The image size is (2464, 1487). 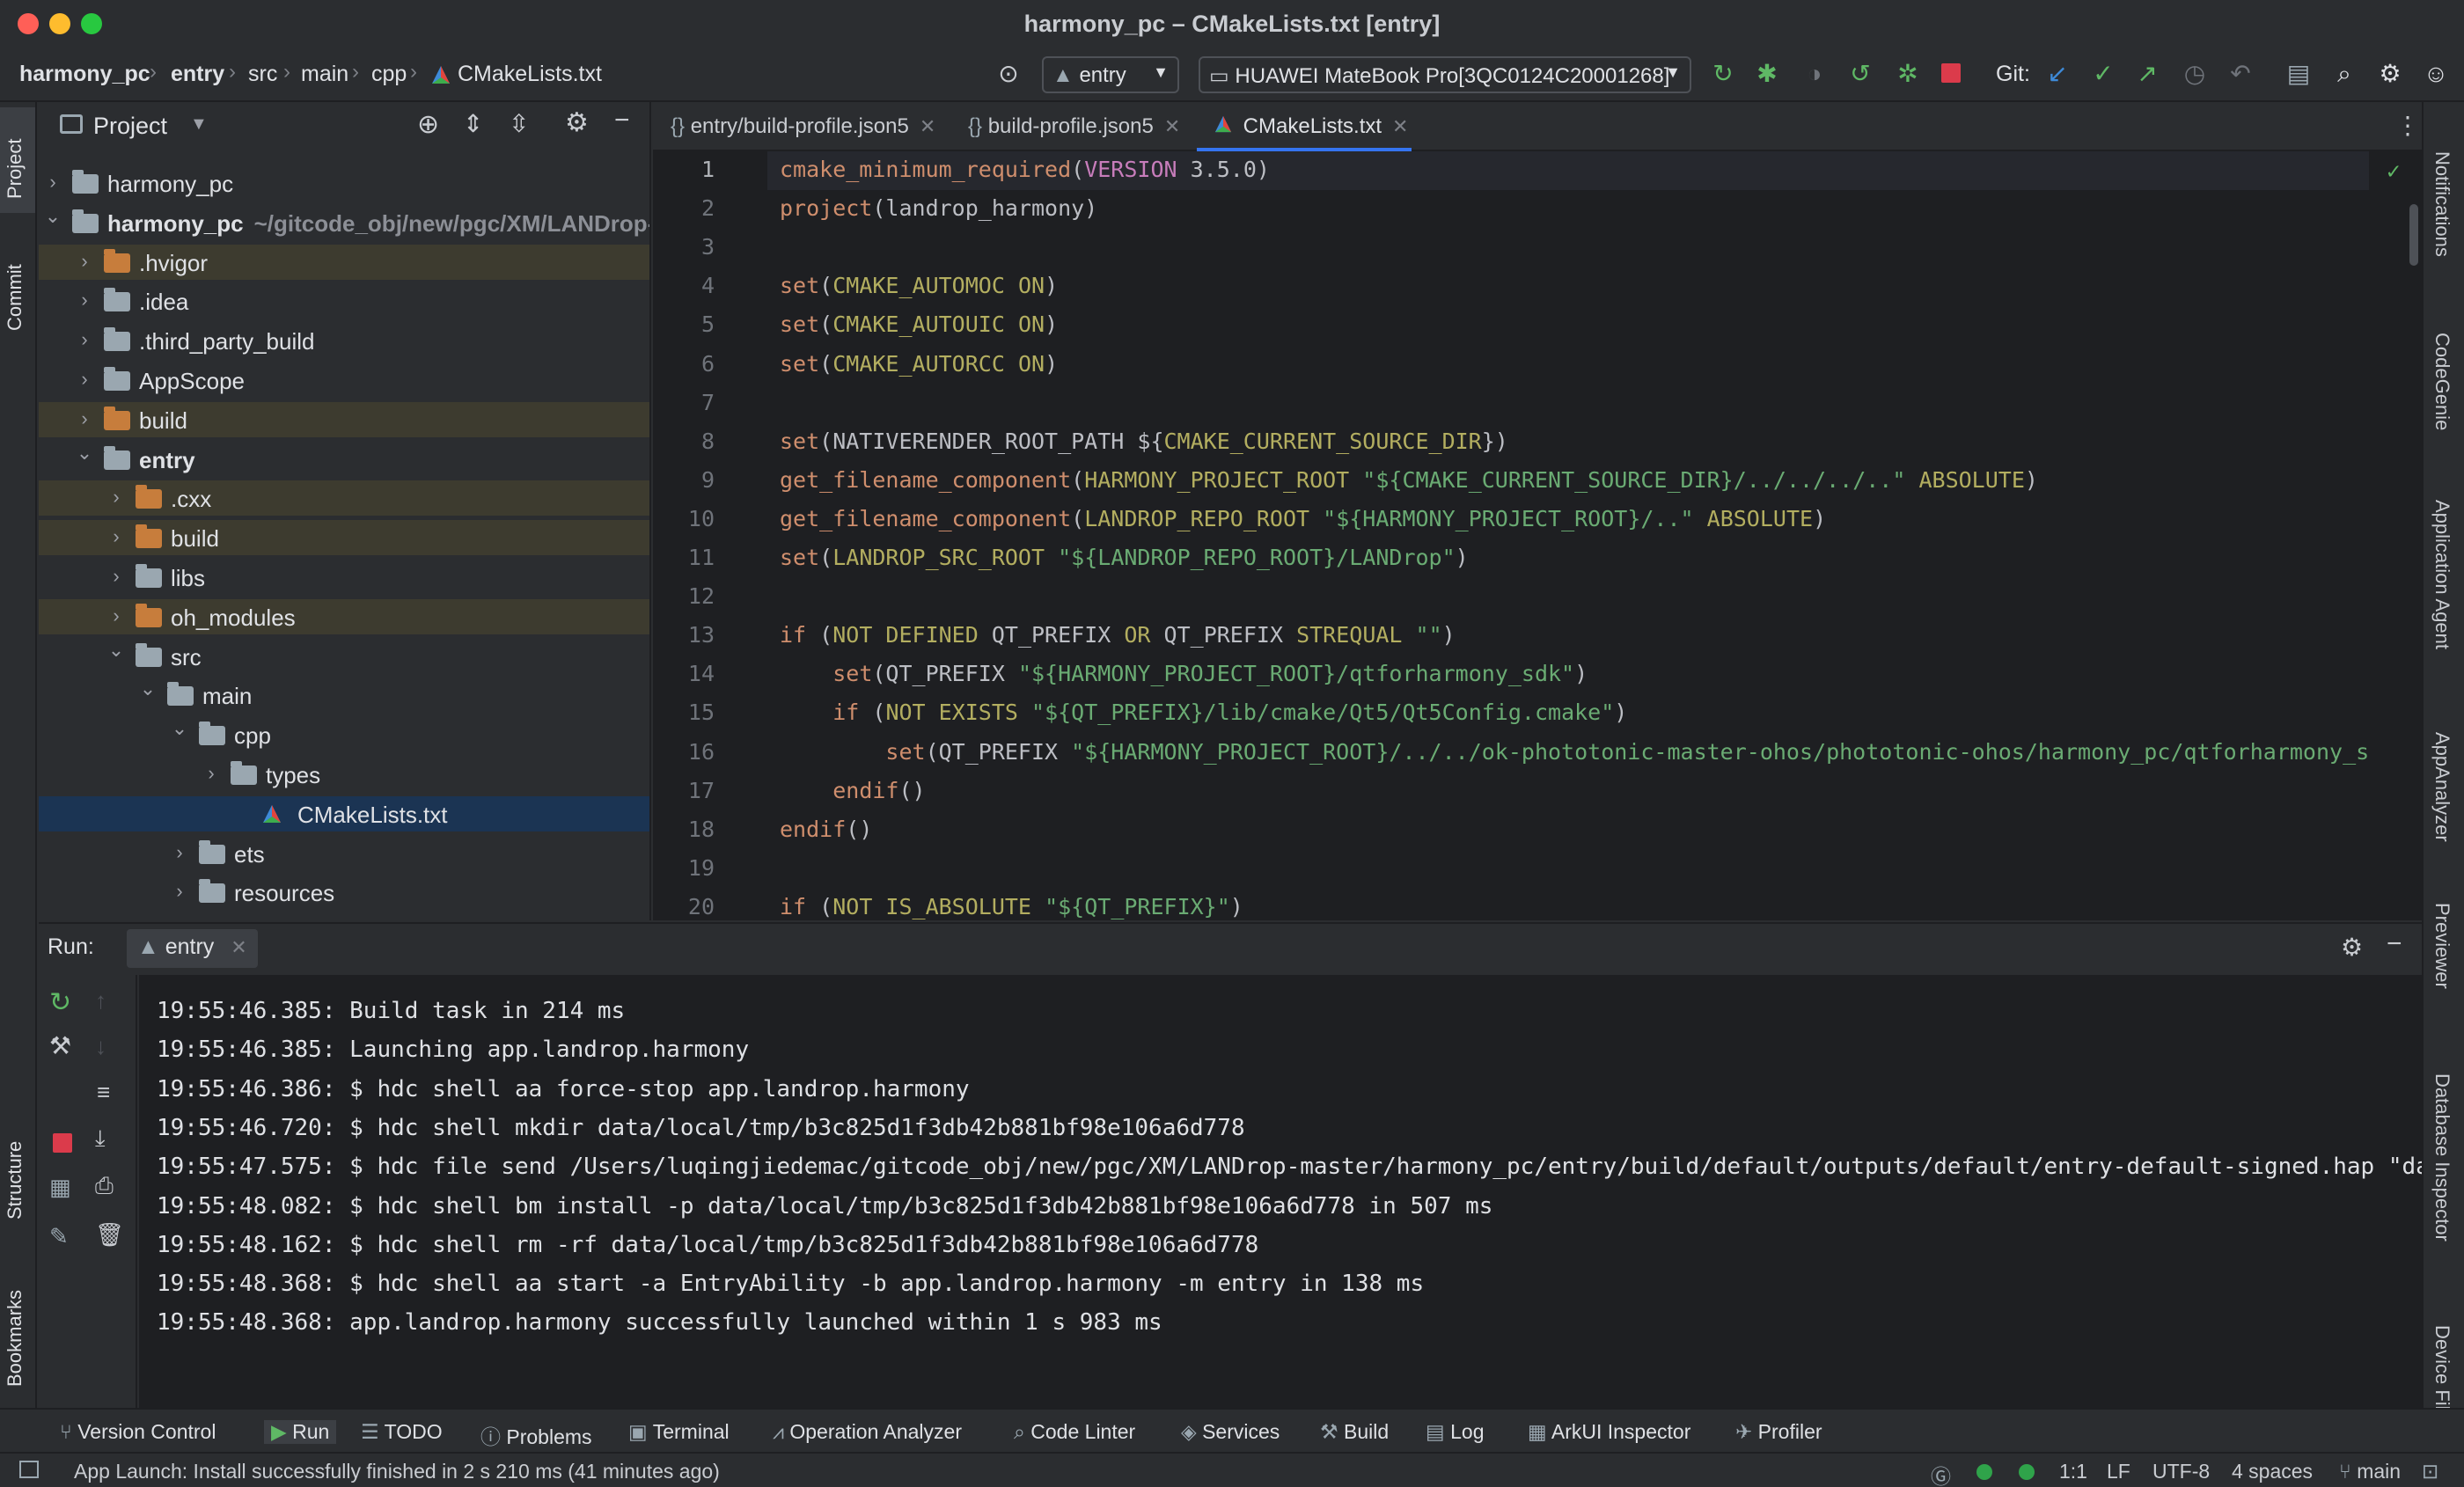 I want to click on wrench-icon: ⚒, so click(x=60, y=1045).